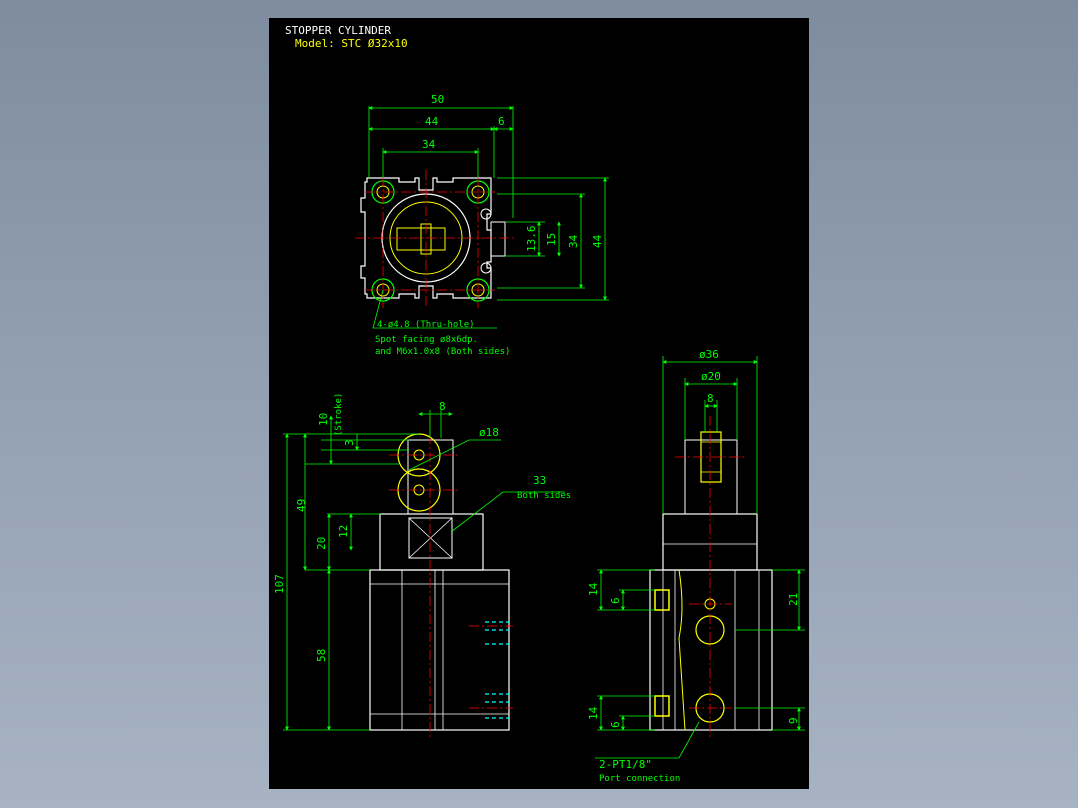 Image resolution: width=1078 pixels, height=808 pixels. What do you see at coordinates (321, 543) in the screenshot?
I see `dim-20-label: 20` at bounding box center [321, 543].